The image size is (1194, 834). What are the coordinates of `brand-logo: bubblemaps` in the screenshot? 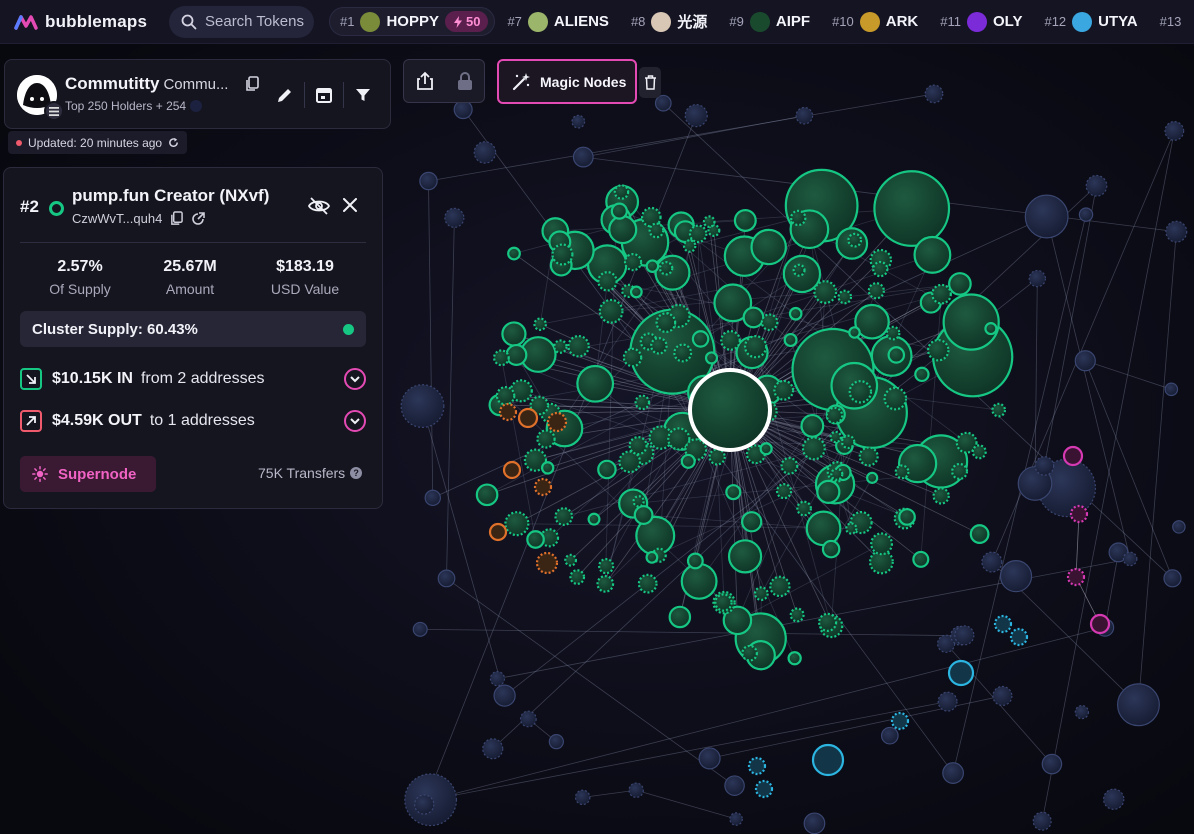 It's located at (86, 22).